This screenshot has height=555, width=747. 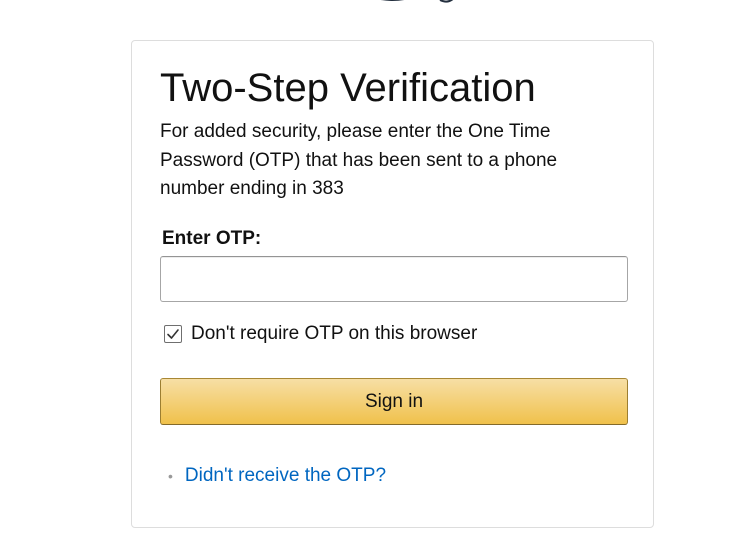 I want to click on sign-in-button: Sign in, so click(x=394, y=401).